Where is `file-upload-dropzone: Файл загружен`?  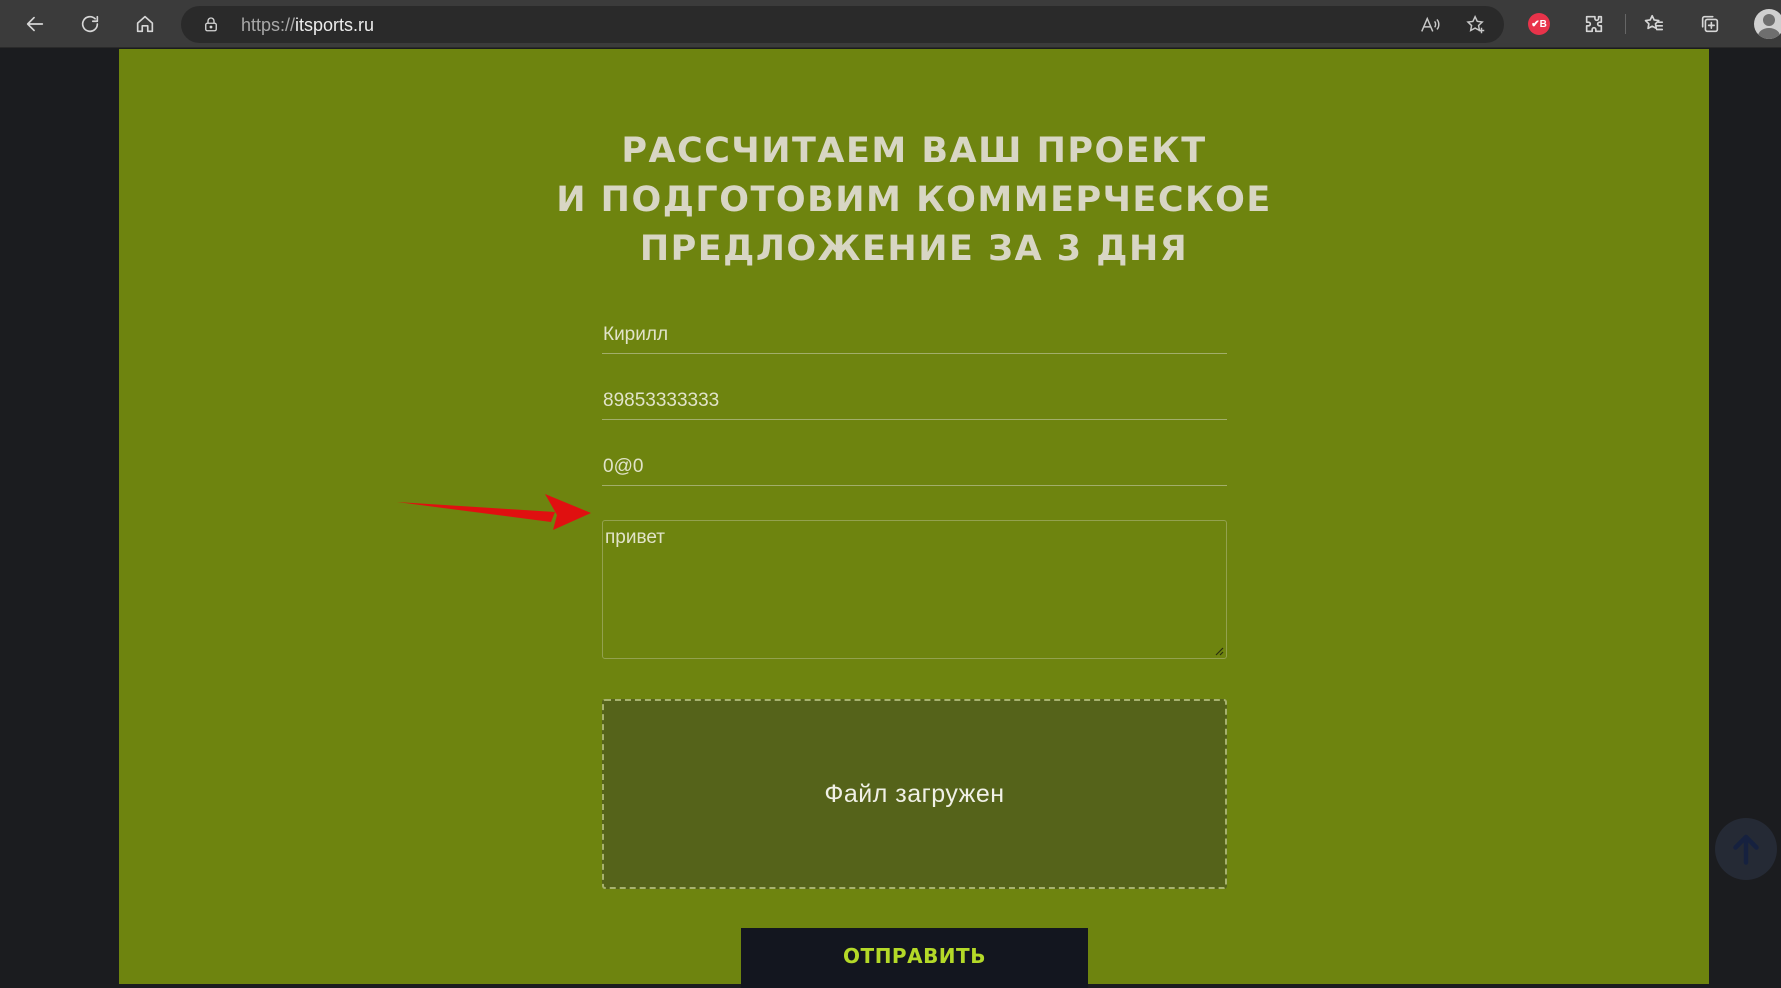
file-upload-dropzone: Файл загружен is located at coordinates (914, 794).